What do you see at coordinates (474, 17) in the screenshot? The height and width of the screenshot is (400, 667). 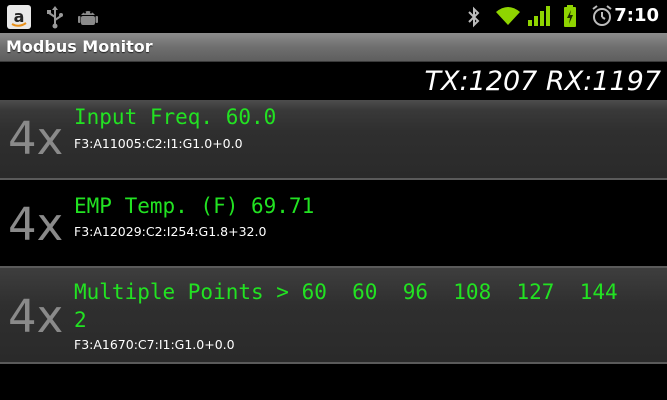 I see `bluetooth-icon` at bounding box center [474, 17].